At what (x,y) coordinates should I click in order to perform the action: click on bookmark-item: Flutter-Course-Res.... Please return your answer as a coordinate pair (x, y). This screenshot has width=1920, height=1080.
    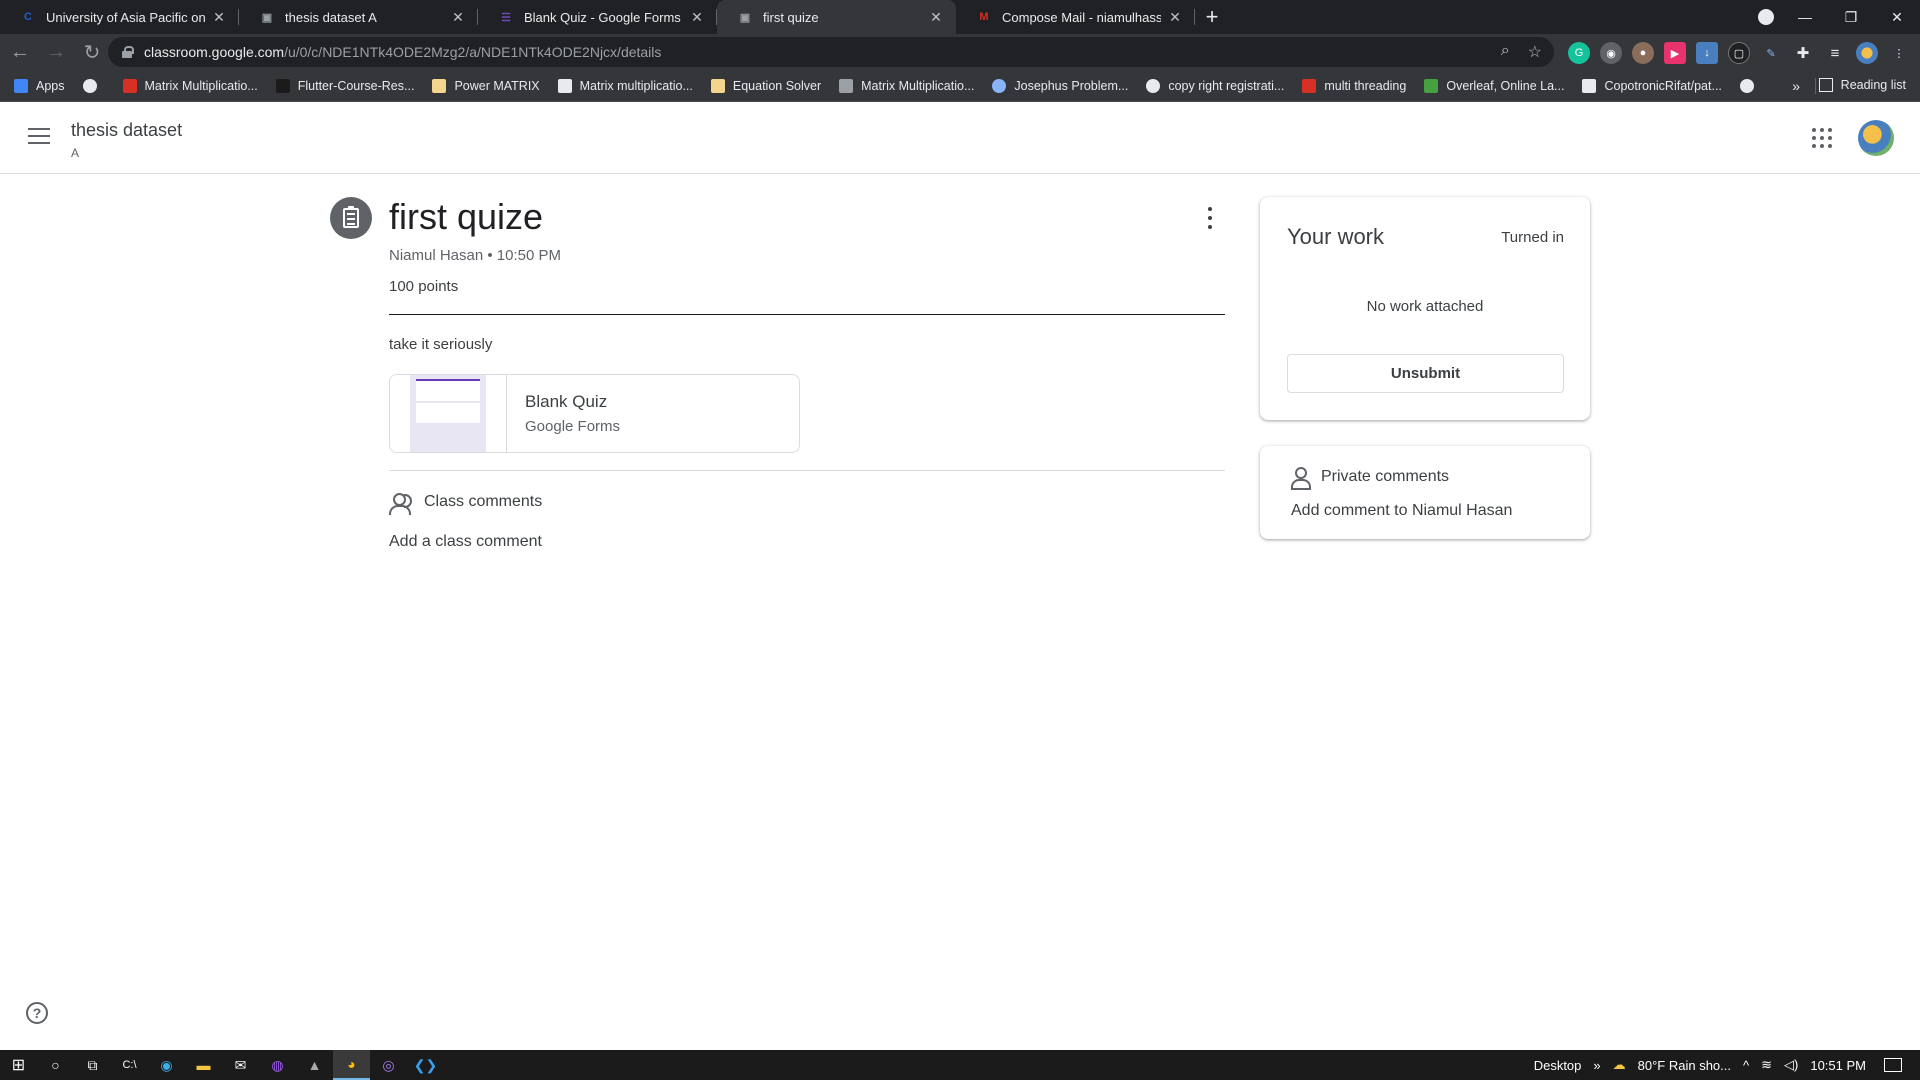
    Looking at the image, I should click on (345, 85).